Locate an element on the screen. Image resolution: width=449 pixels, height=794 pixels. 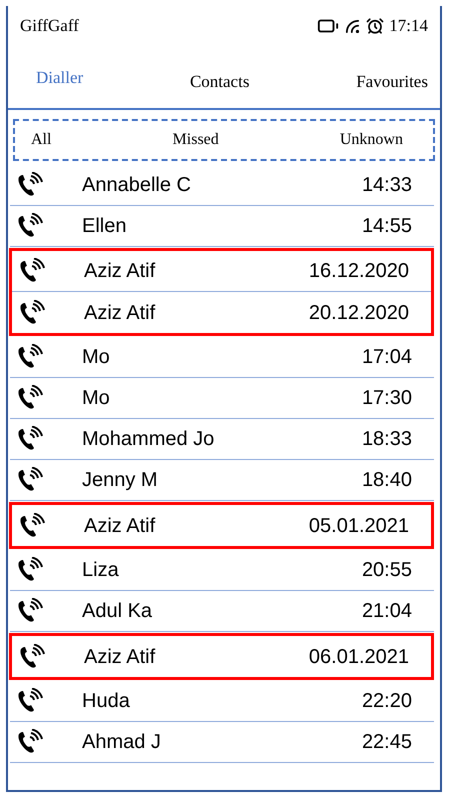
contact-name: Liza is located at coordinates (100, 570).